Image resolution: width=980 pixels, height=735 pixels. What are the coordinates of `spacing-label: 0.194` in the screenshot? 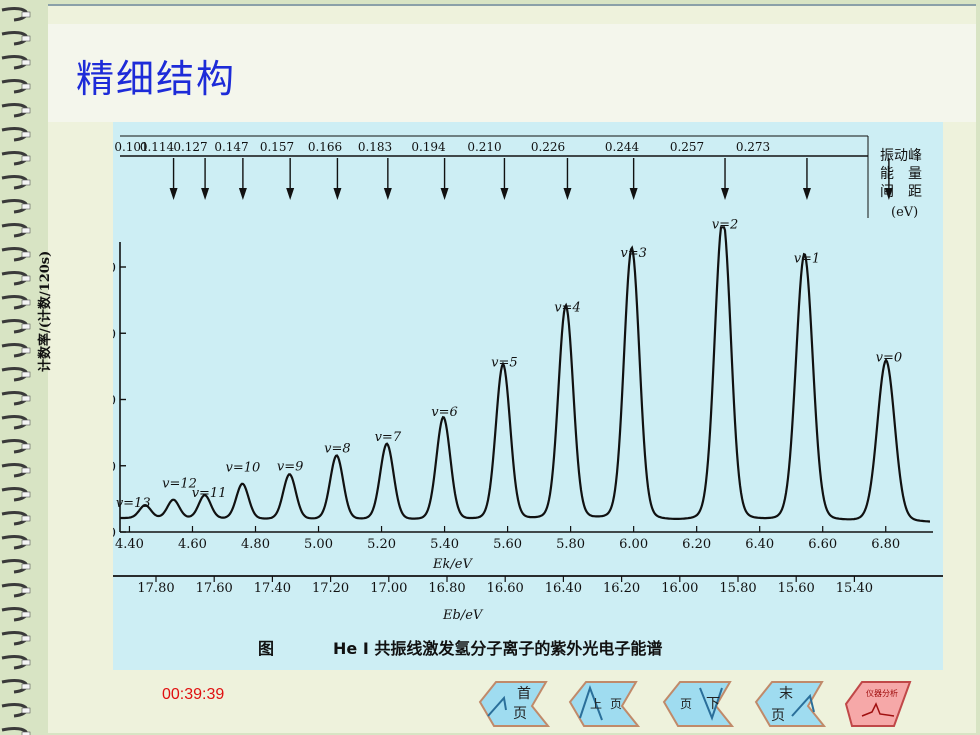 It's located at (428, 147).